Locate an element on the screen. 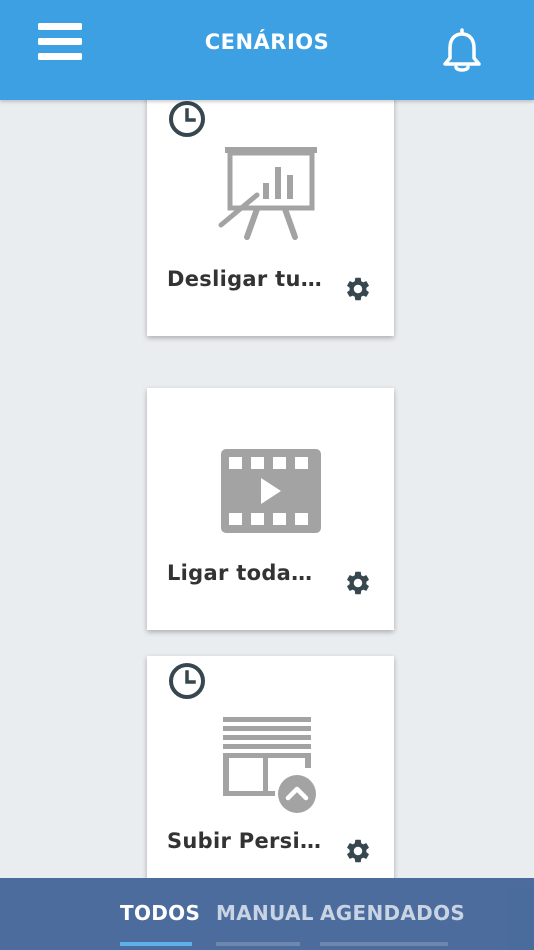 The width and height of the screenshot is (534, 950). tab-label: AGENDADOS is located at coordinates (393, 913).